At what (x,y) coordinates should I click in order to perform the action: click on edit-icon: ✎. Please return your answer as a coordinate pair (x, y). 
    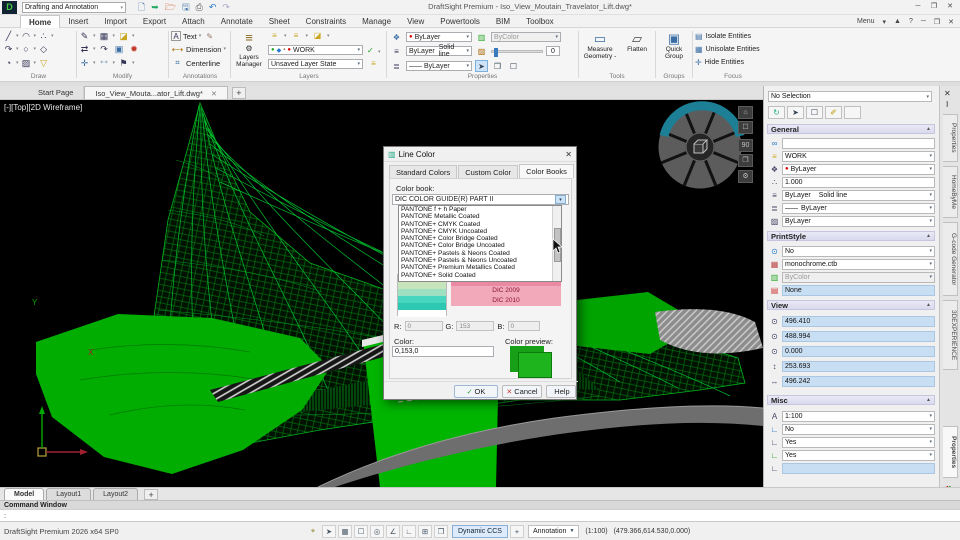
    Looking at the image, I should click on (84, 36).